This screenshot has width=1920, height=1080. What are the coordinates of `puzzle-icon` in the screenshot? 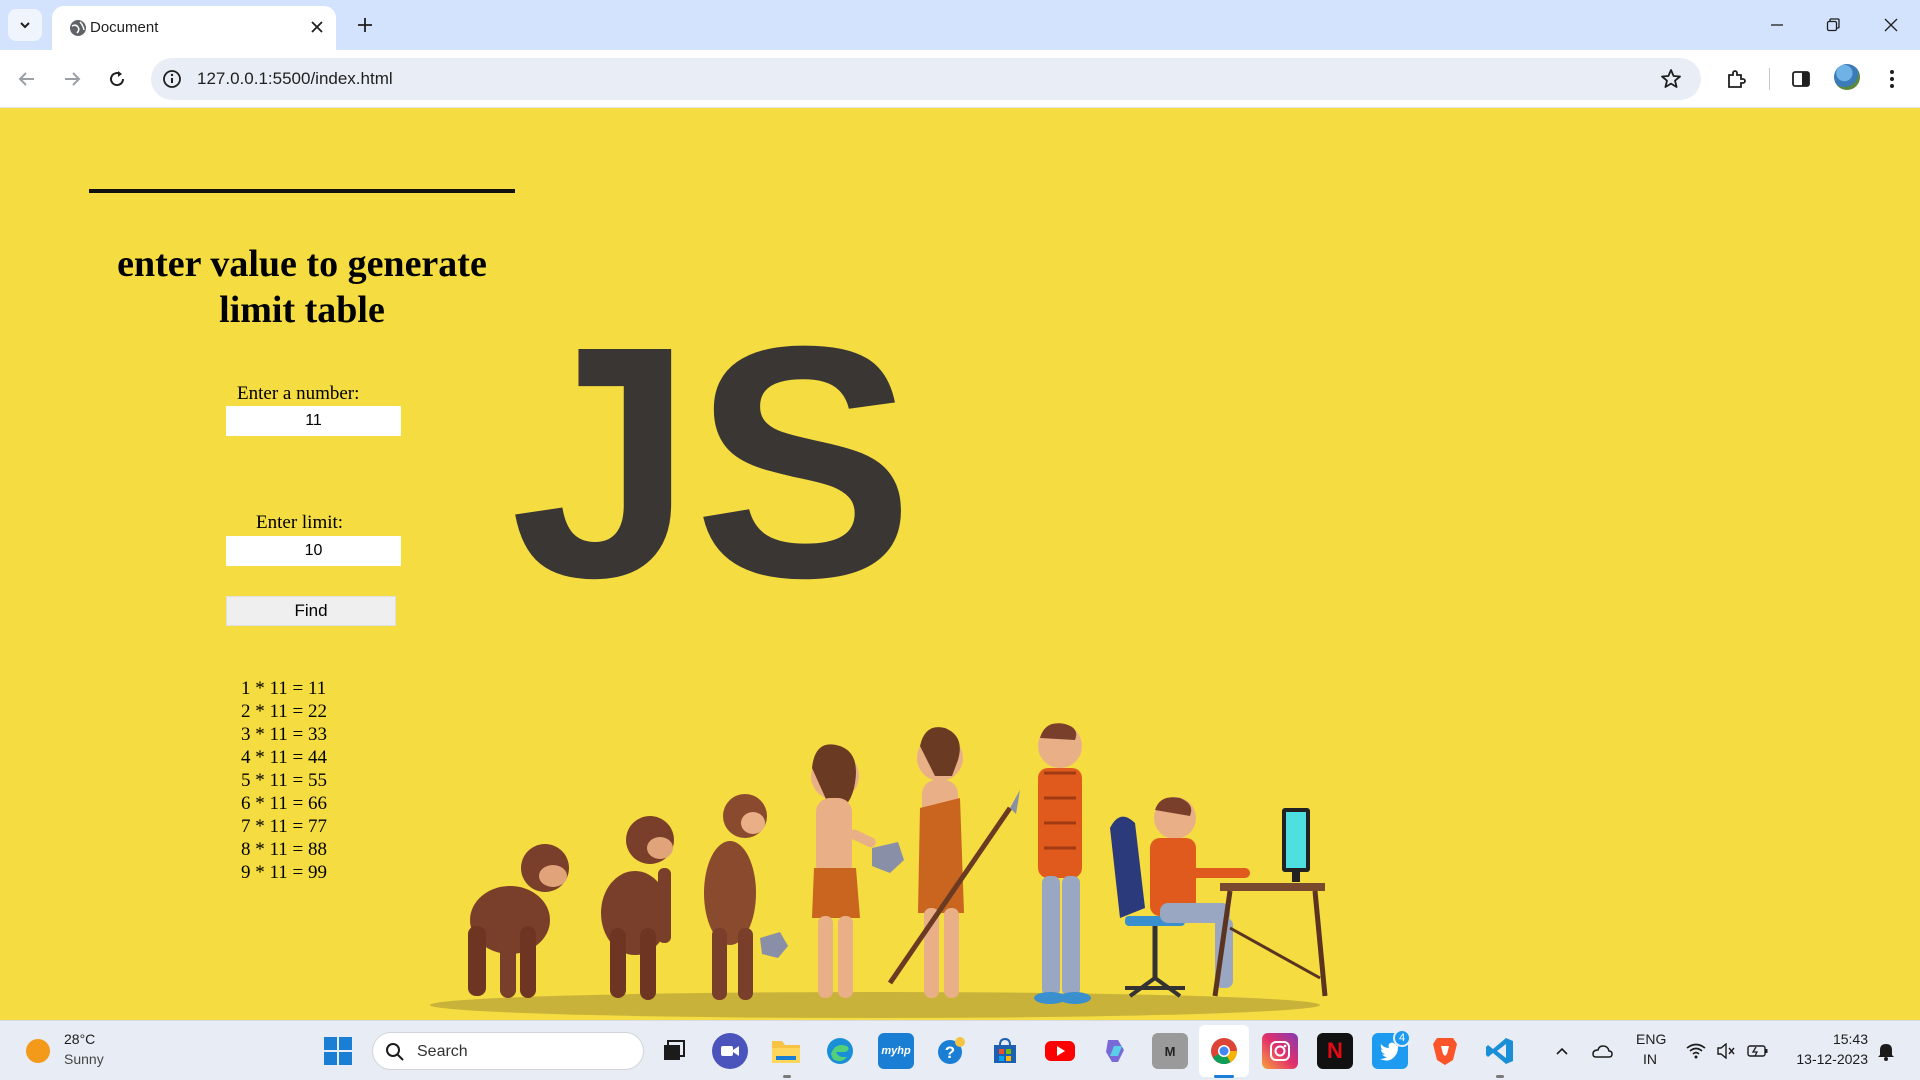 It's located at (1737, 79).